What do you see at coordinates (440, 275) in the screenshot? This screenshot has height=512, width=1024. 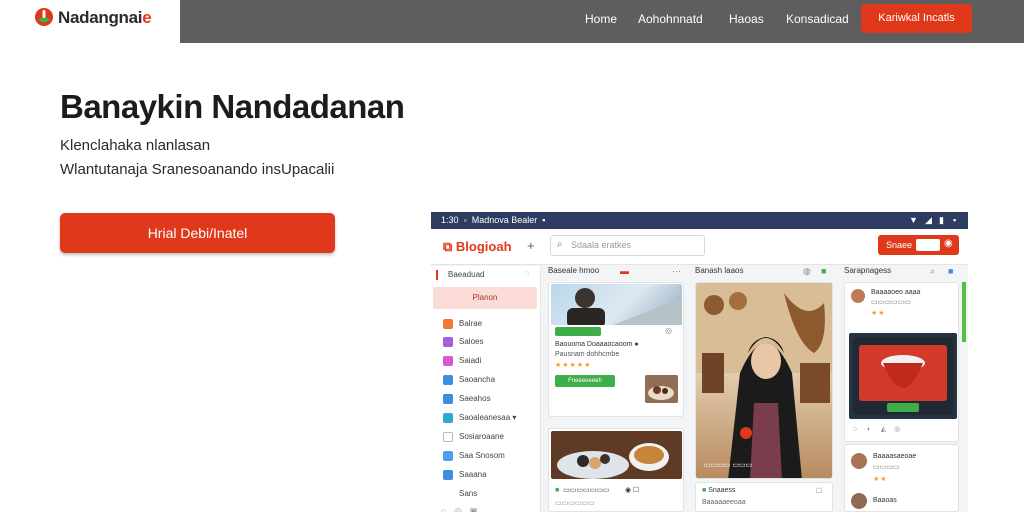 I see `sidebar-header-icon` at bounding box center [440, 275].